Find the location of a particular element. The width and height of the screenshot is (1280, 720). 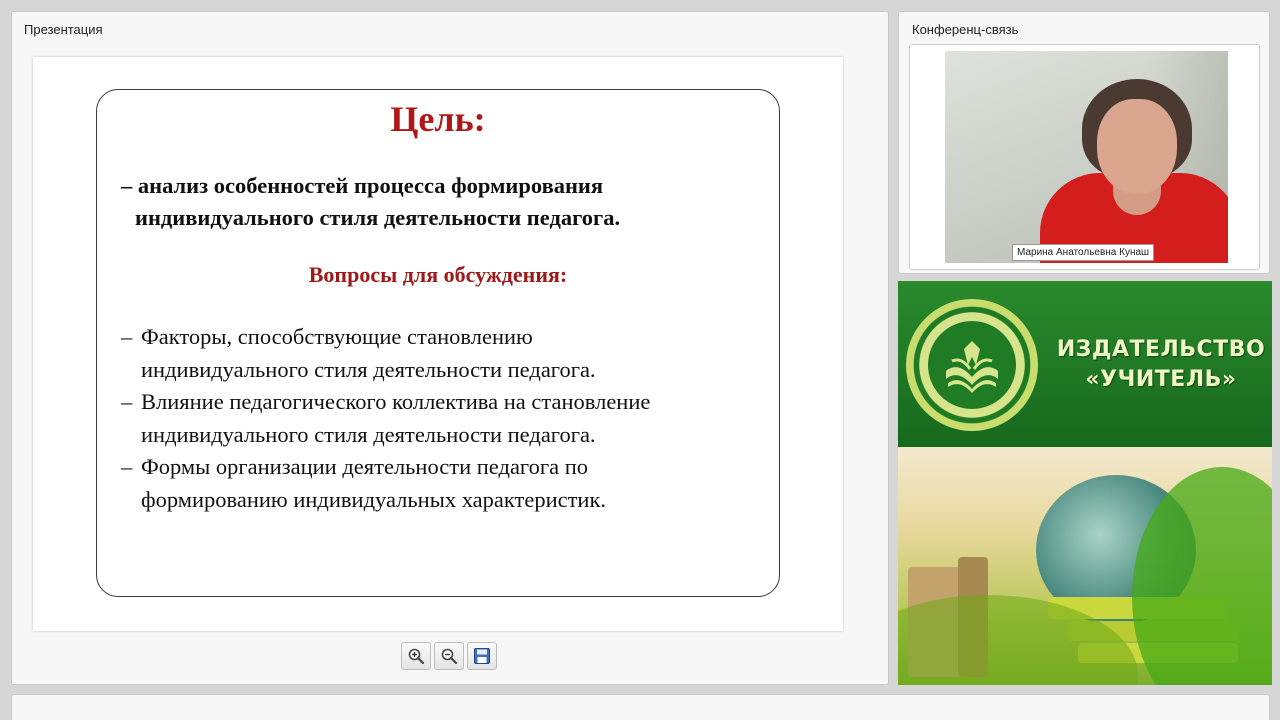

participant-name-tag: Марина Анатольевна Кунаш is located at coordinates (1083, 252).